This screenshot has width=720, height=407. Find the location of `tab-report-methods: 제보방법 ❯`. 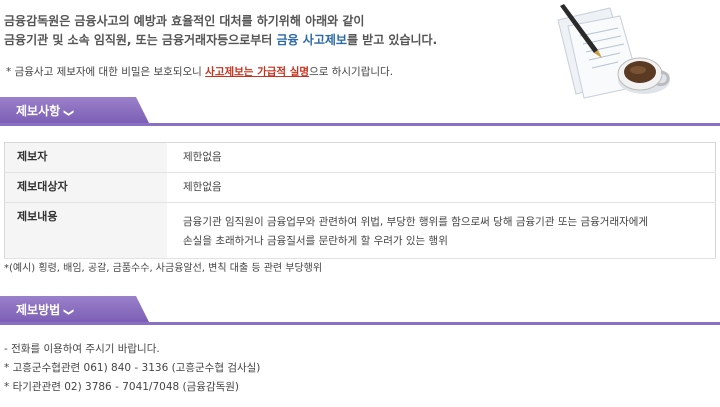

tab-report-methods: 제보방법 ❯ is located at coordinates (75, 310).